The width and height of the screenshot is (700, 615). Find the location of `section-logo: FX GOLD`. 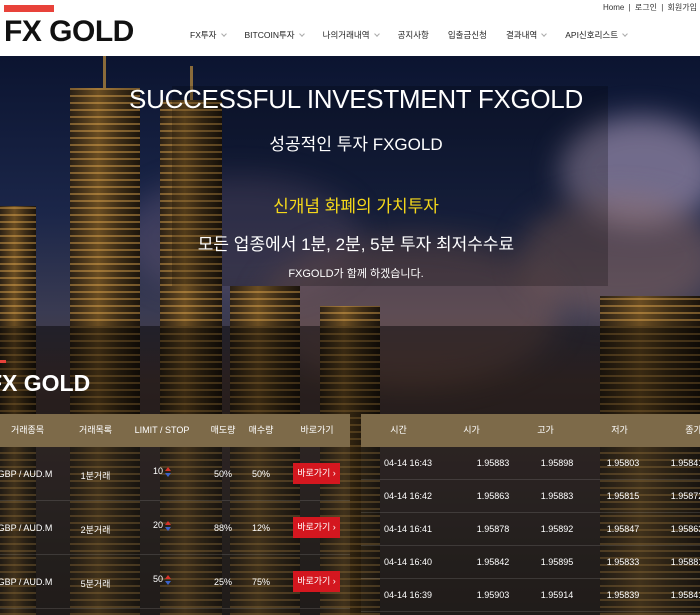

section-logo: FX GOLD is located at coordinates (45, 383).